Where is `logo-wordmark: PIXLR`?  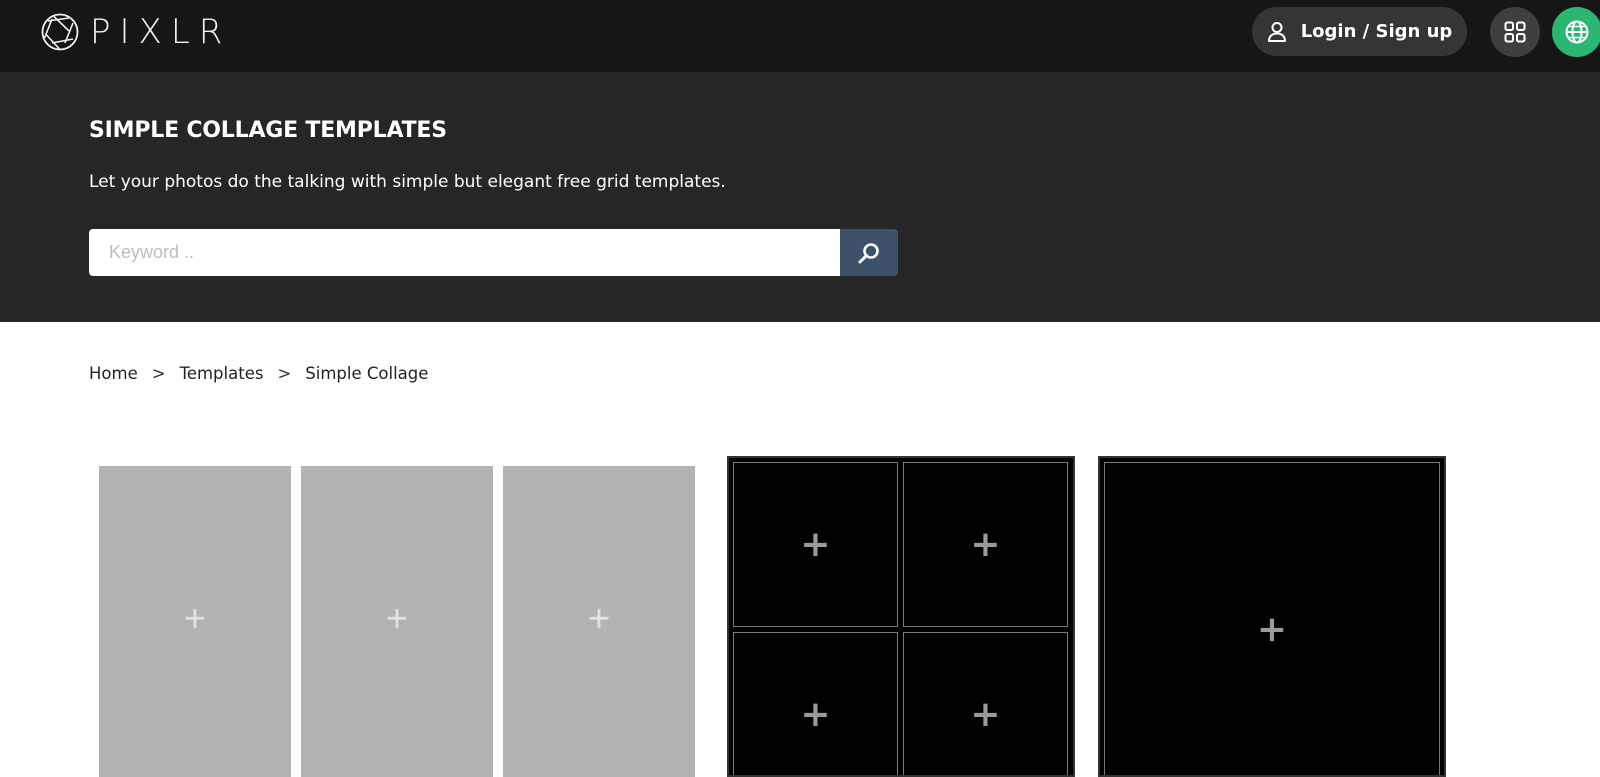 logo-wordmark: PIXLR is located at coordinates (161, 32).